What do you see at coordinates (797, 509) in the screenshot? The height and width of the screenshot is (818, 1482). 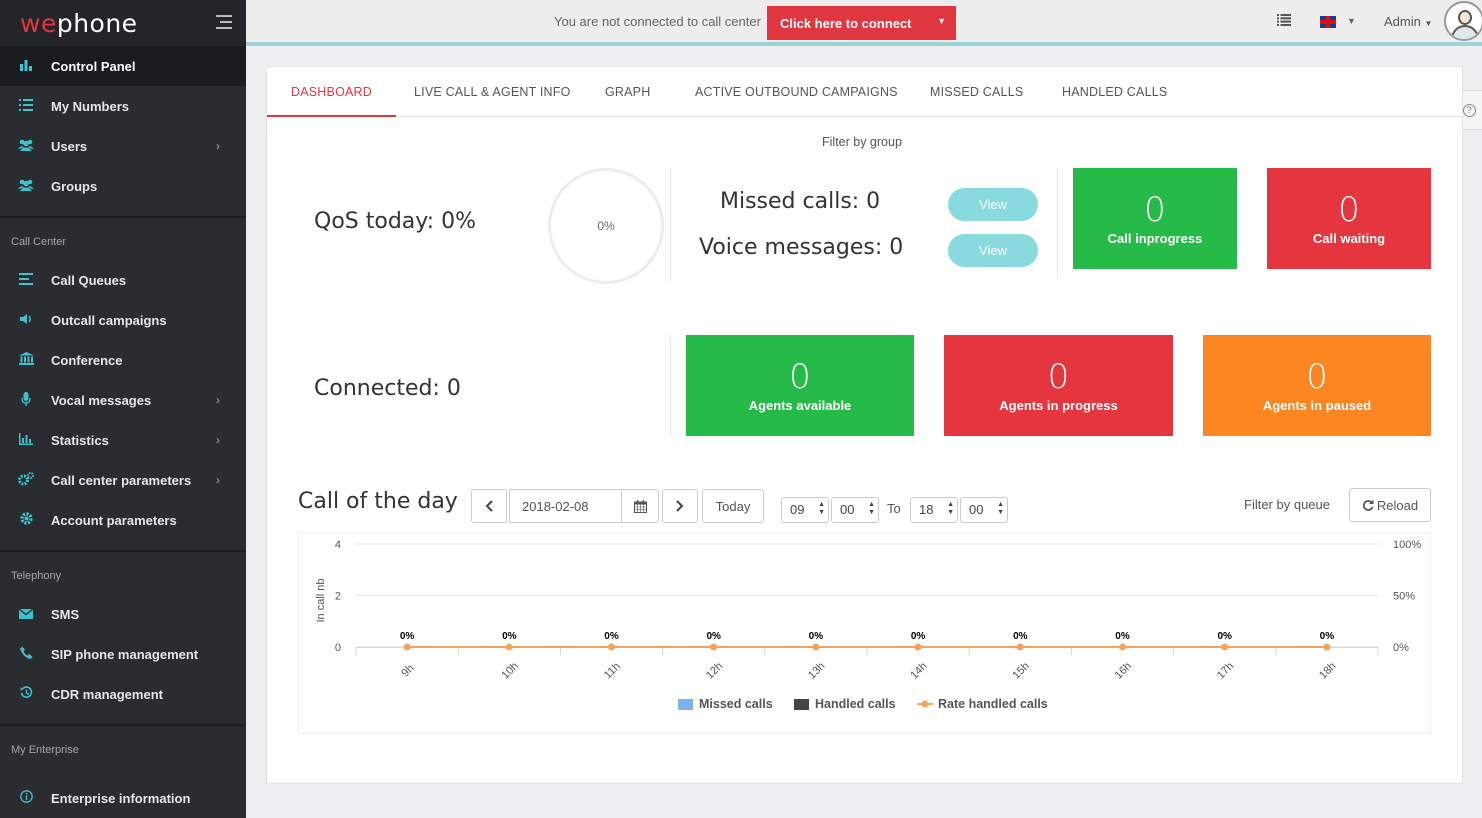 I see `spinner-value: 09` at bounding box center [797, 509].